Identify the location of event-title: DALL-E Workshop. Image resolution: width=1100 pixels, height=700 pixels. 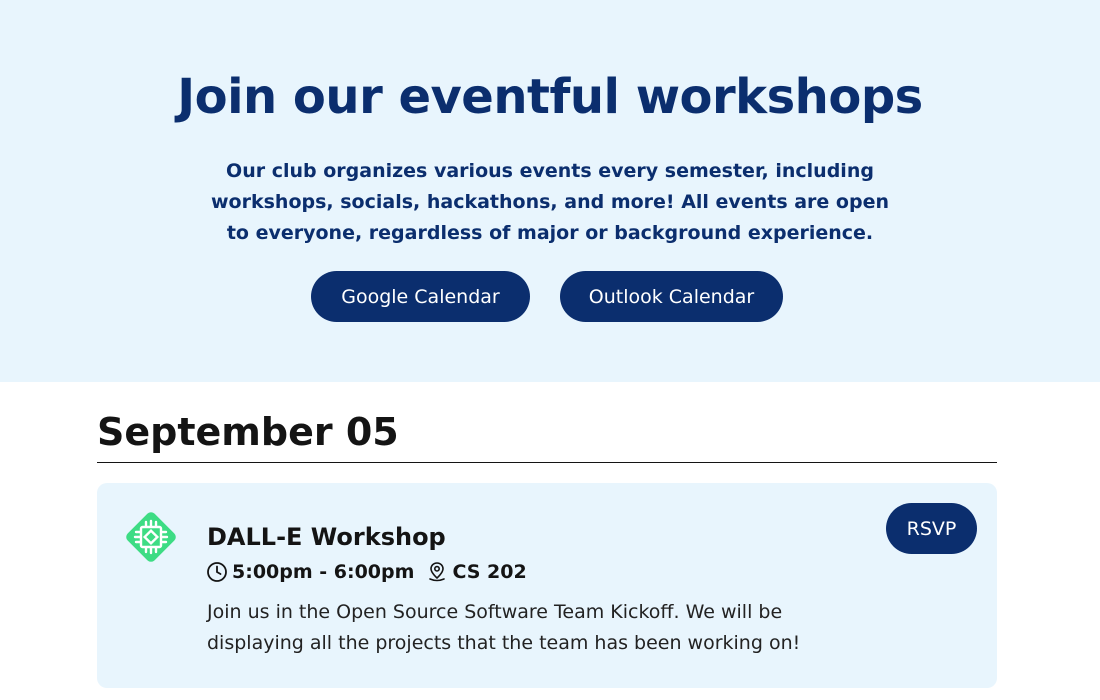
(326, 537).